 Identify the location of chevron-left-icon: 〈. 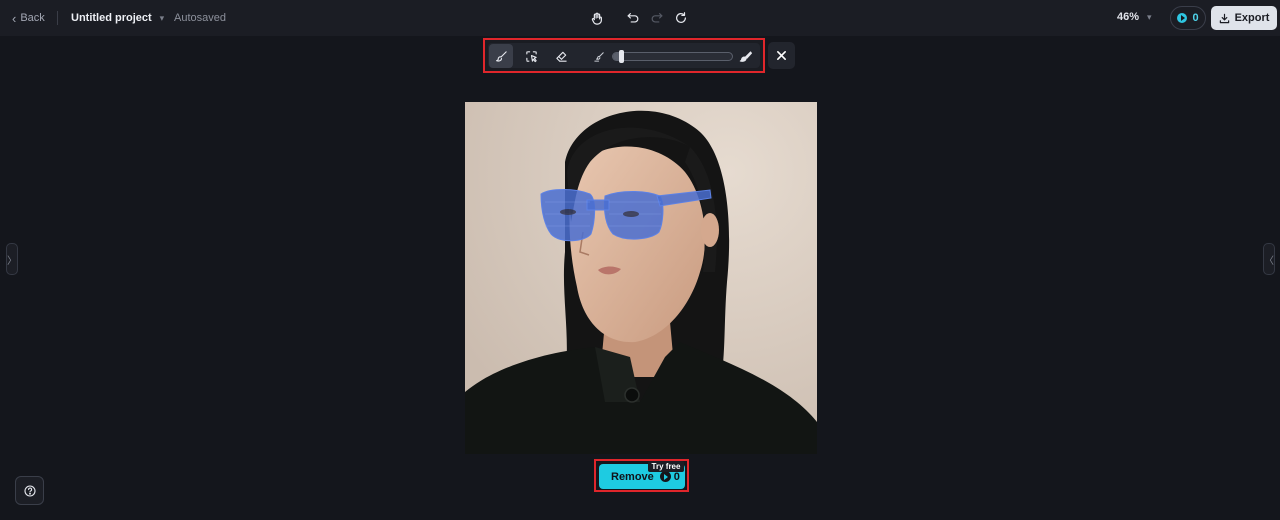
(1269, 261).